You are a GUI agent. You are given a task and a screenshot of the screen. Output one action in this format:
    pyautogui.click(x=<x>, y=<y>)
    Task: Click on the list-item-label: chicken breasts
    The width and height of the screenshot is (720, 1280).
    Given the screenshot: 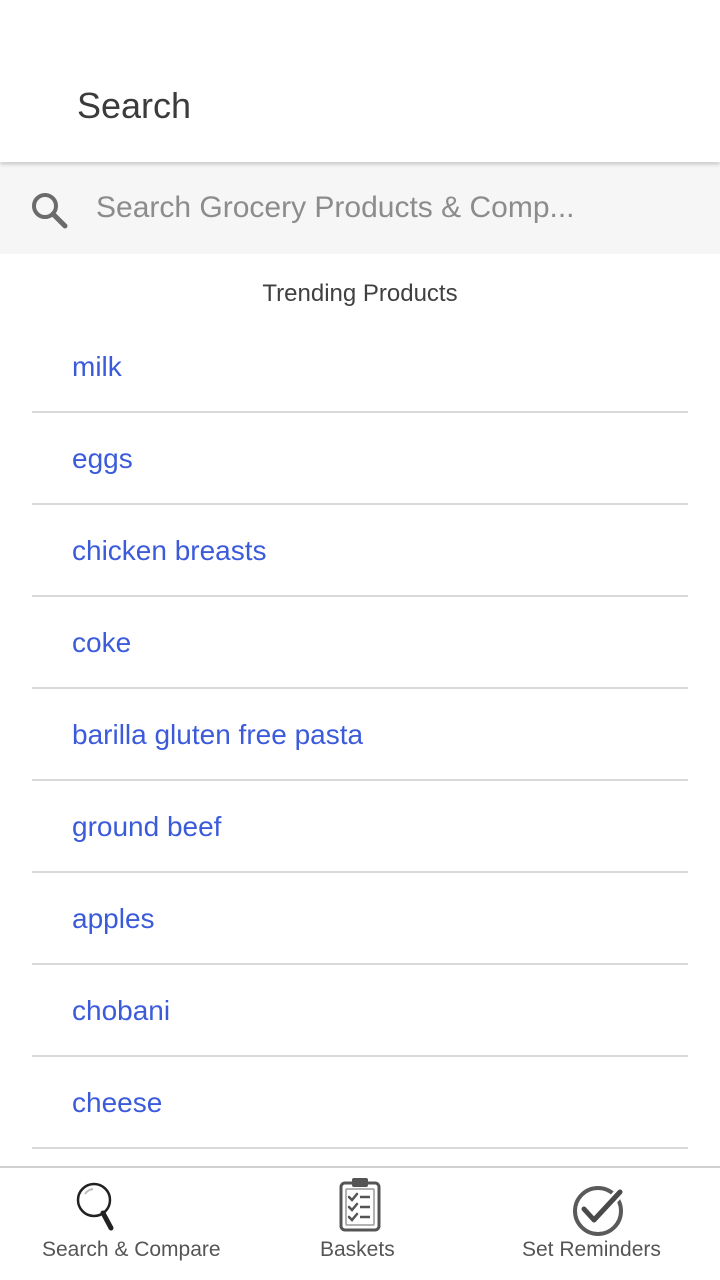 What is the action you would take?
    pyautogui.click(x=169, y=551)
    